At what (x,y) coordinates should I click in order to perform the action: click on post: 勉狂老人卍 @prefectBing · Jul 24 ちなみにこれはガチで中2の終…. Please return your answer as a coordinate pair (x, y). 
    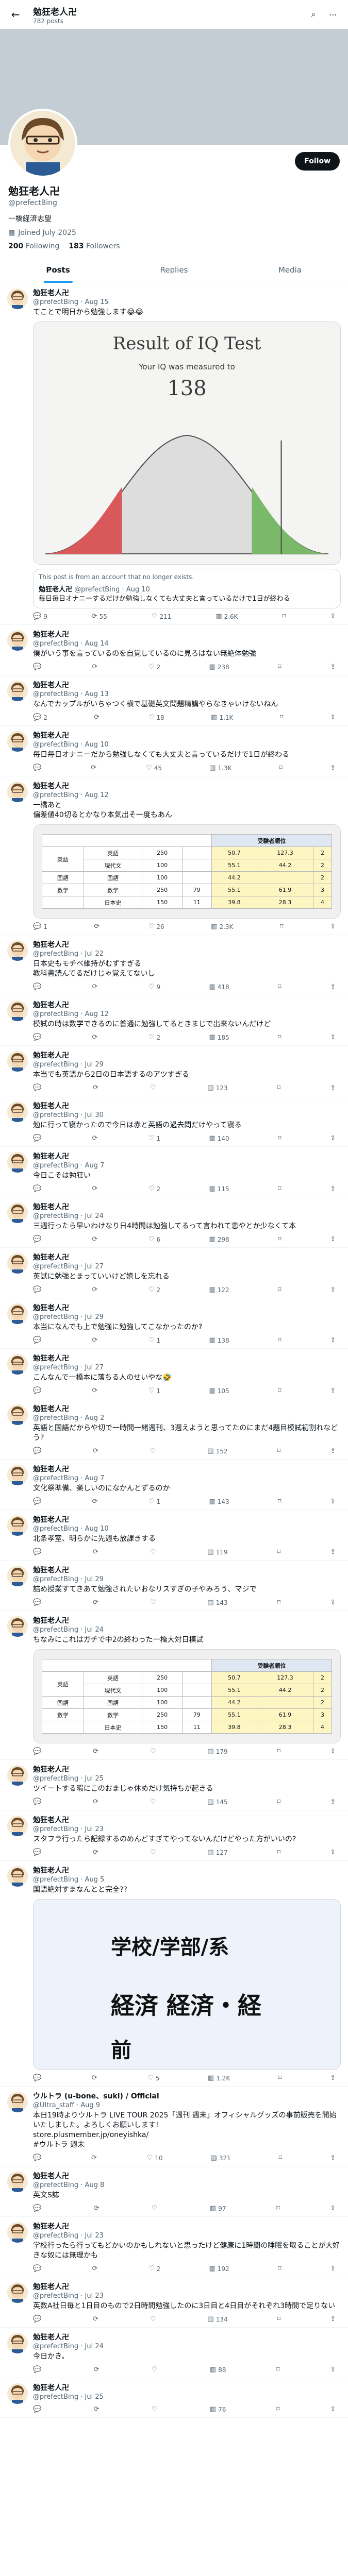
    Looking at the image, I should click on (174, 1685).